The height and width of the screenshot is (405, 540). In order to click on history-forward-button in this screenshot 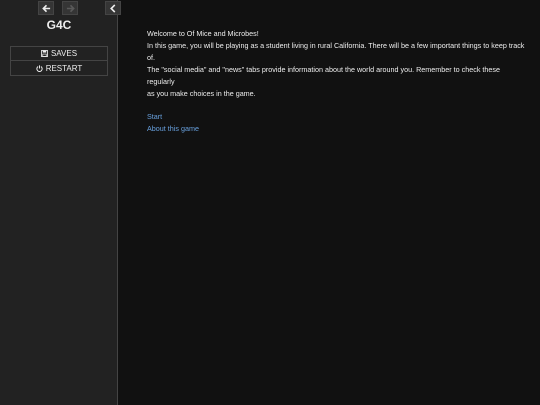, I will do `click(70, 8)`.